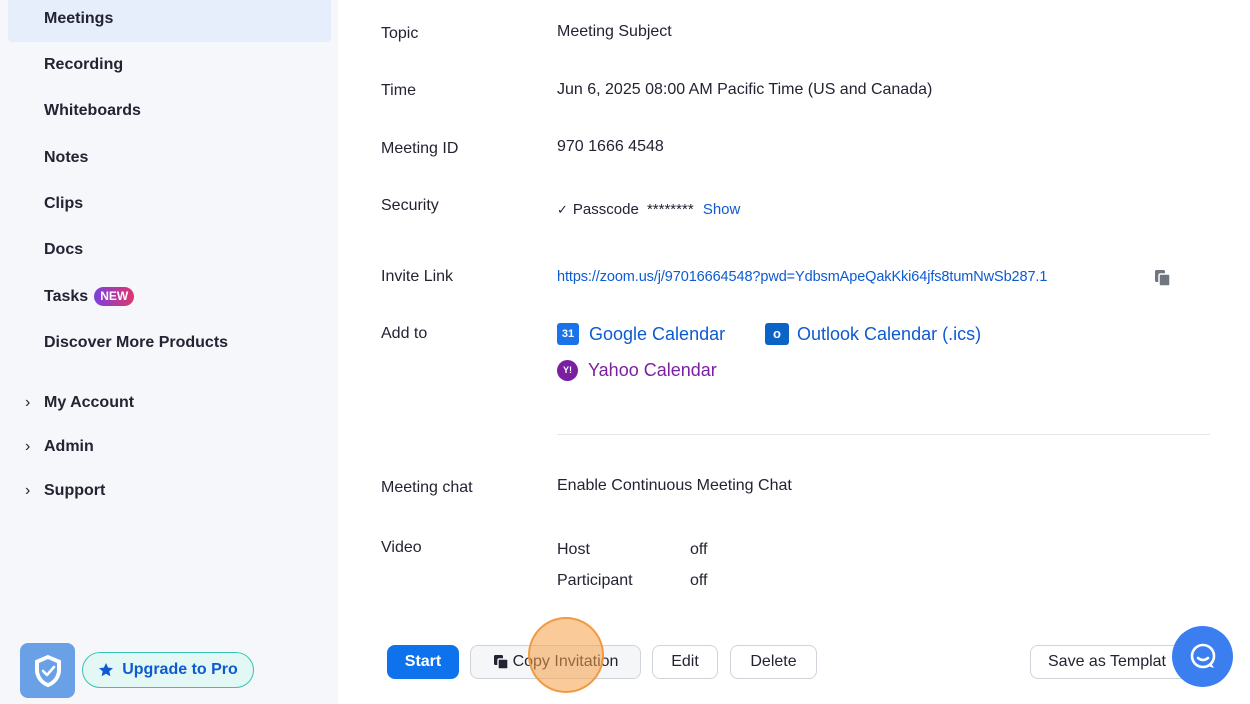 The image size is (1250, 704). What do you see at coordinates (92, 111) in the screenshot?
I see `sidebar-item-whiteboards: Whiteboards` at bounding box center [92, 111].